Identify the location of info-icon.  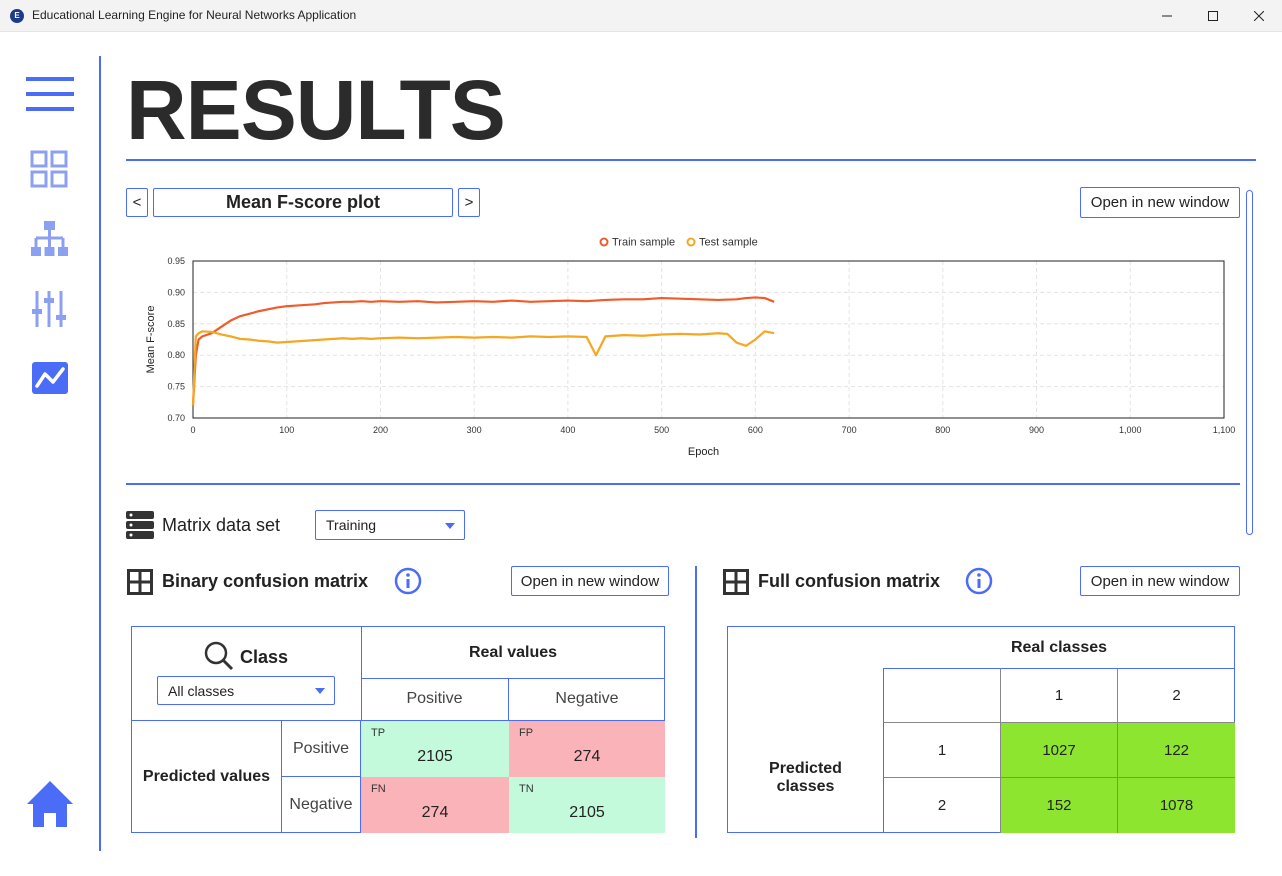
(979, 581).